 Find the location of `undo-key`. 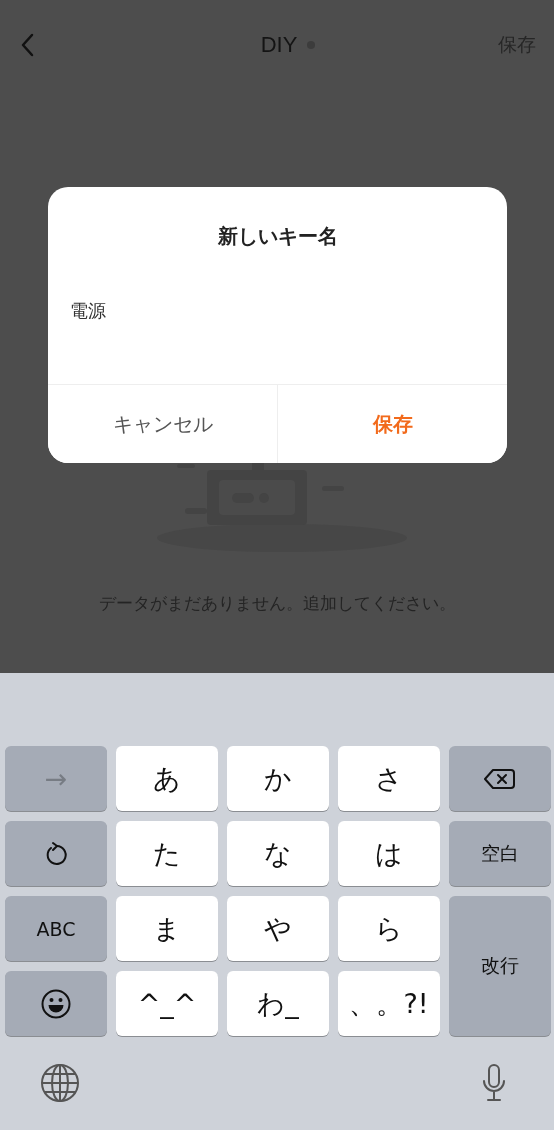

undo-key is located at coordinates (56, 853).